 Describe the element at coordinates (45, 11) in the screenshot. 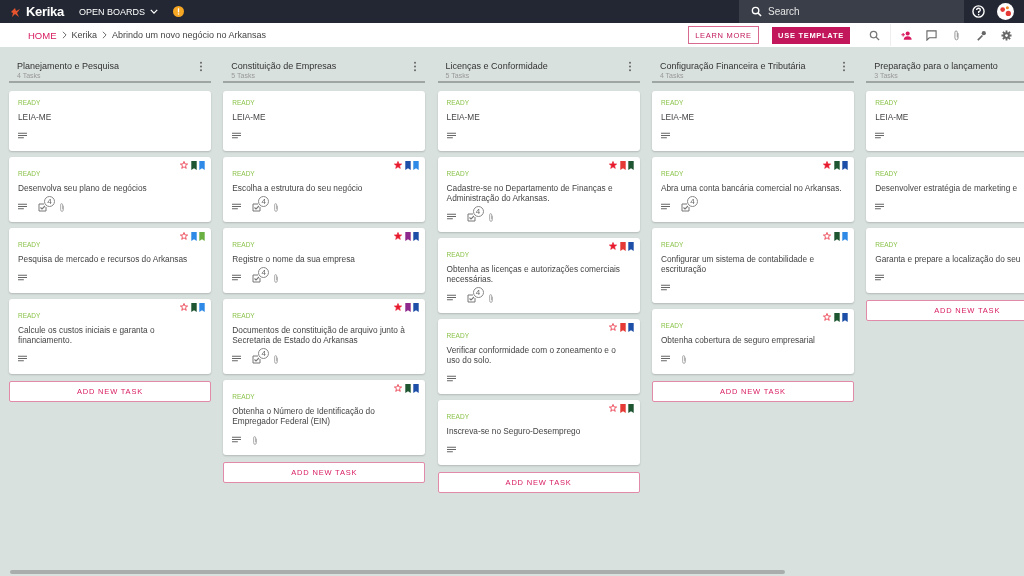

I see `app-logo: Kerika` at that location.